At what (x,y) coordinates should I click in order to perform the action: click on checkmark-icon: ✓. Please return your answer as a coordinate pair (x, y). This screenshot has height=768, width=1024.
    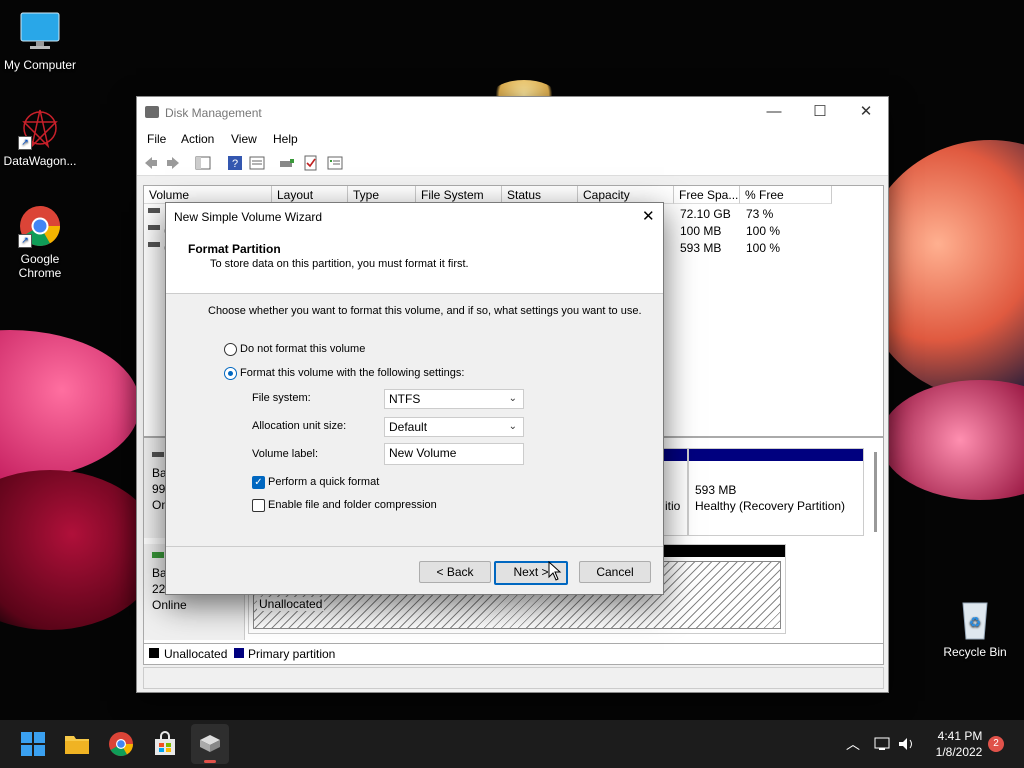
    Looking at the image, I should click on (258, 482).